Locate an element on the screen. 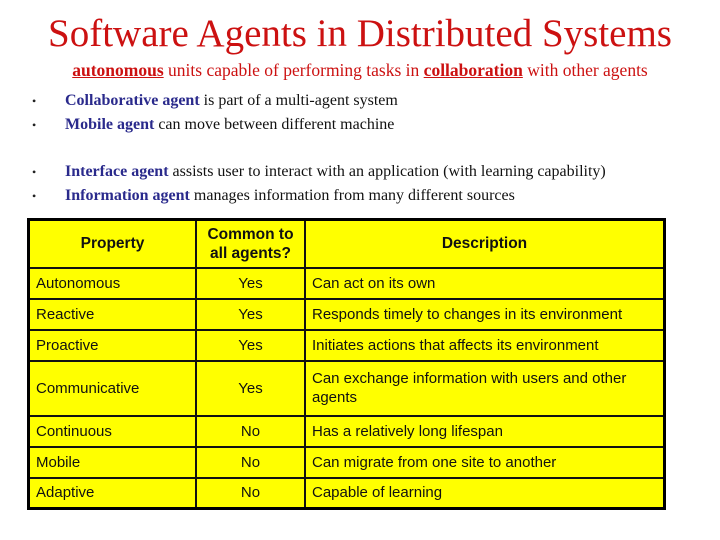 The width and height of the screenshot is (720, 540). cell-property: Proactive is located at coordinates (112, 345).